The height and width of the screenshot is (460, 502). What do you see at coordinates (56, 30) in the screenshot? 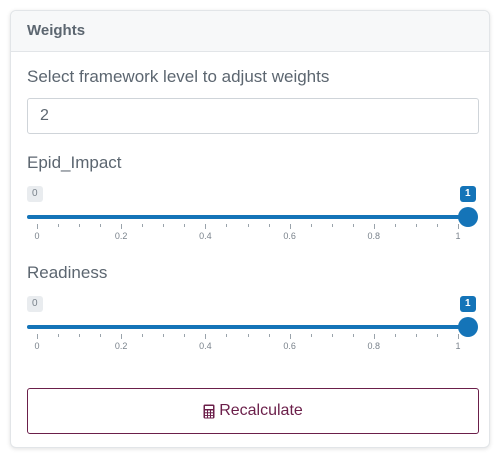
I see `card-title: Weights` at bounding box center [56, 30].